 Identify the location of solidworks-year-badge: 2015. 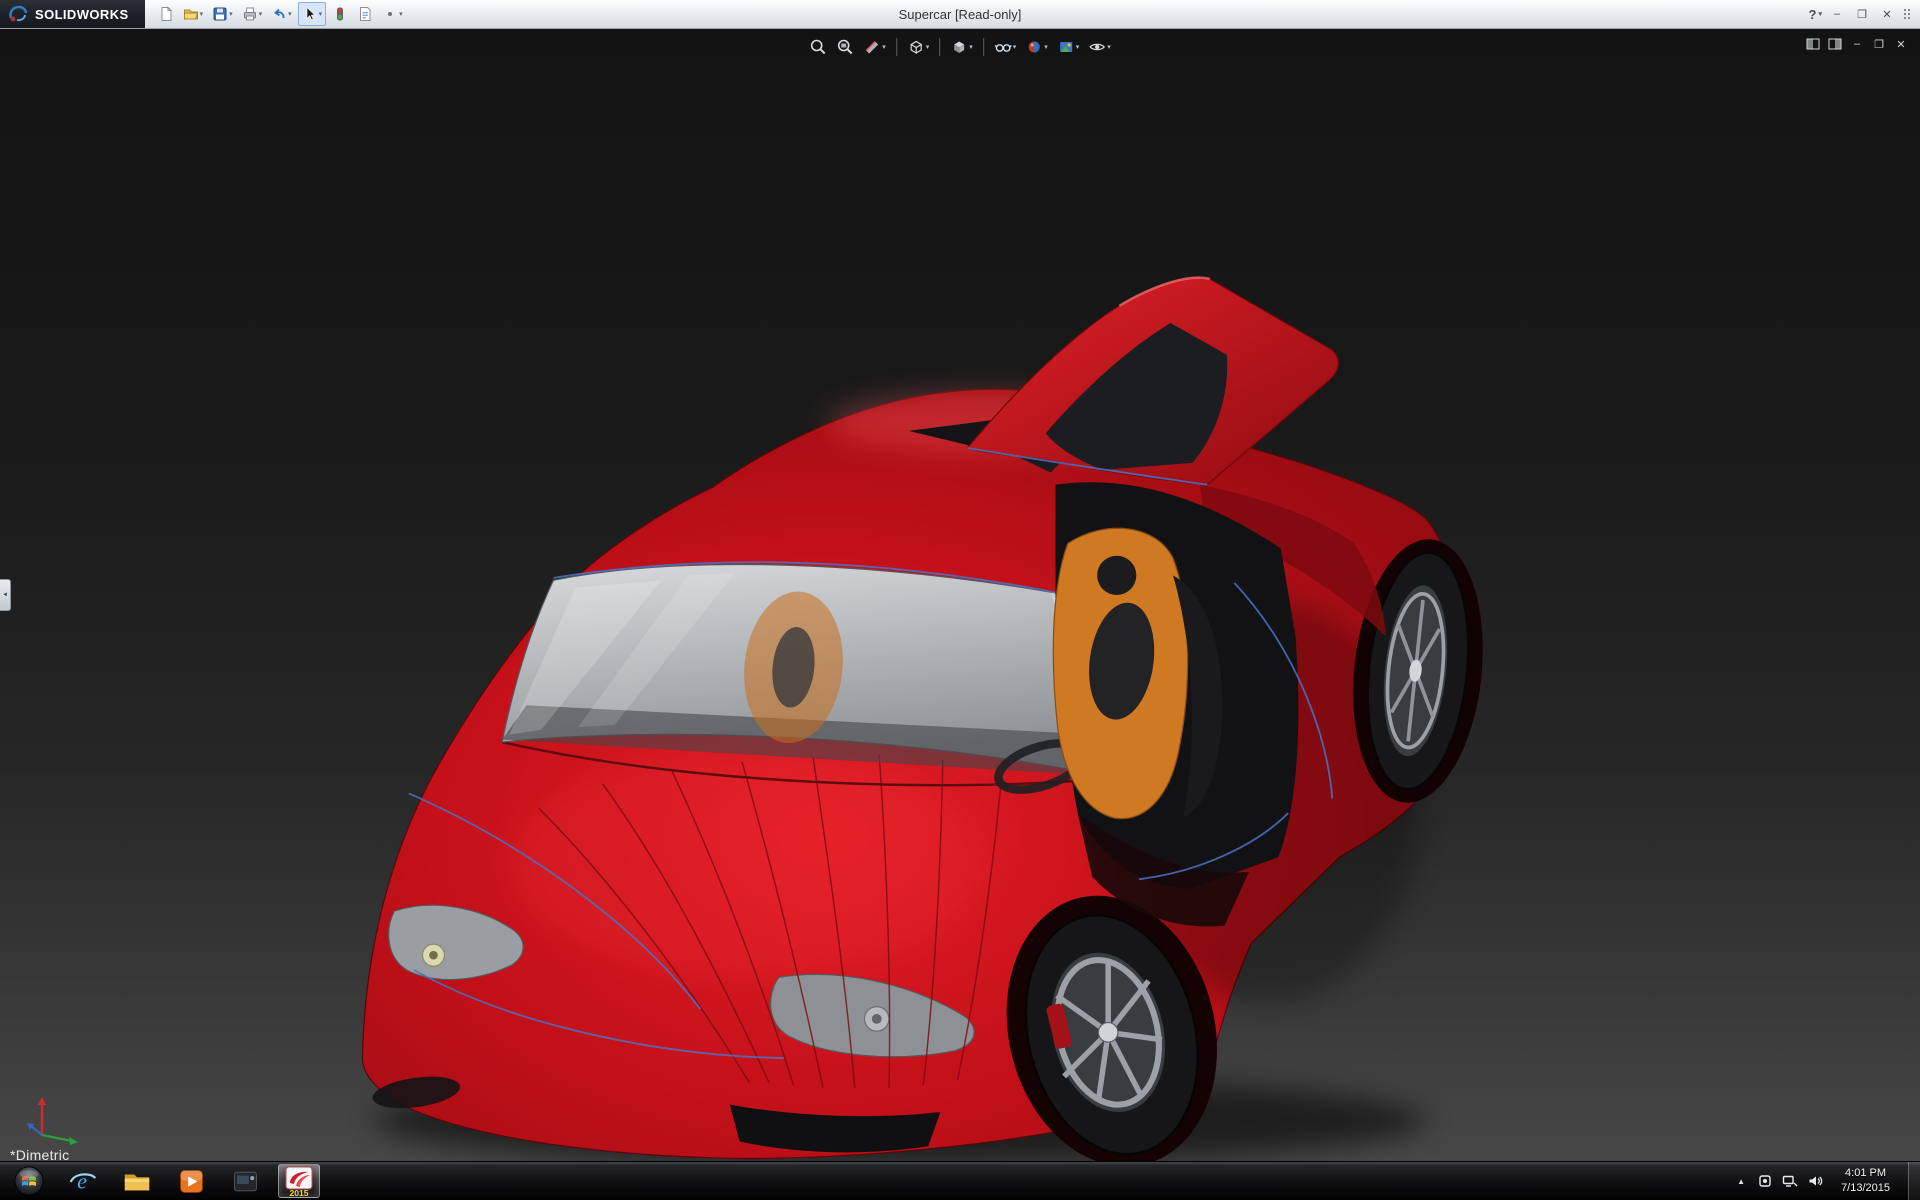
(299, 1192).